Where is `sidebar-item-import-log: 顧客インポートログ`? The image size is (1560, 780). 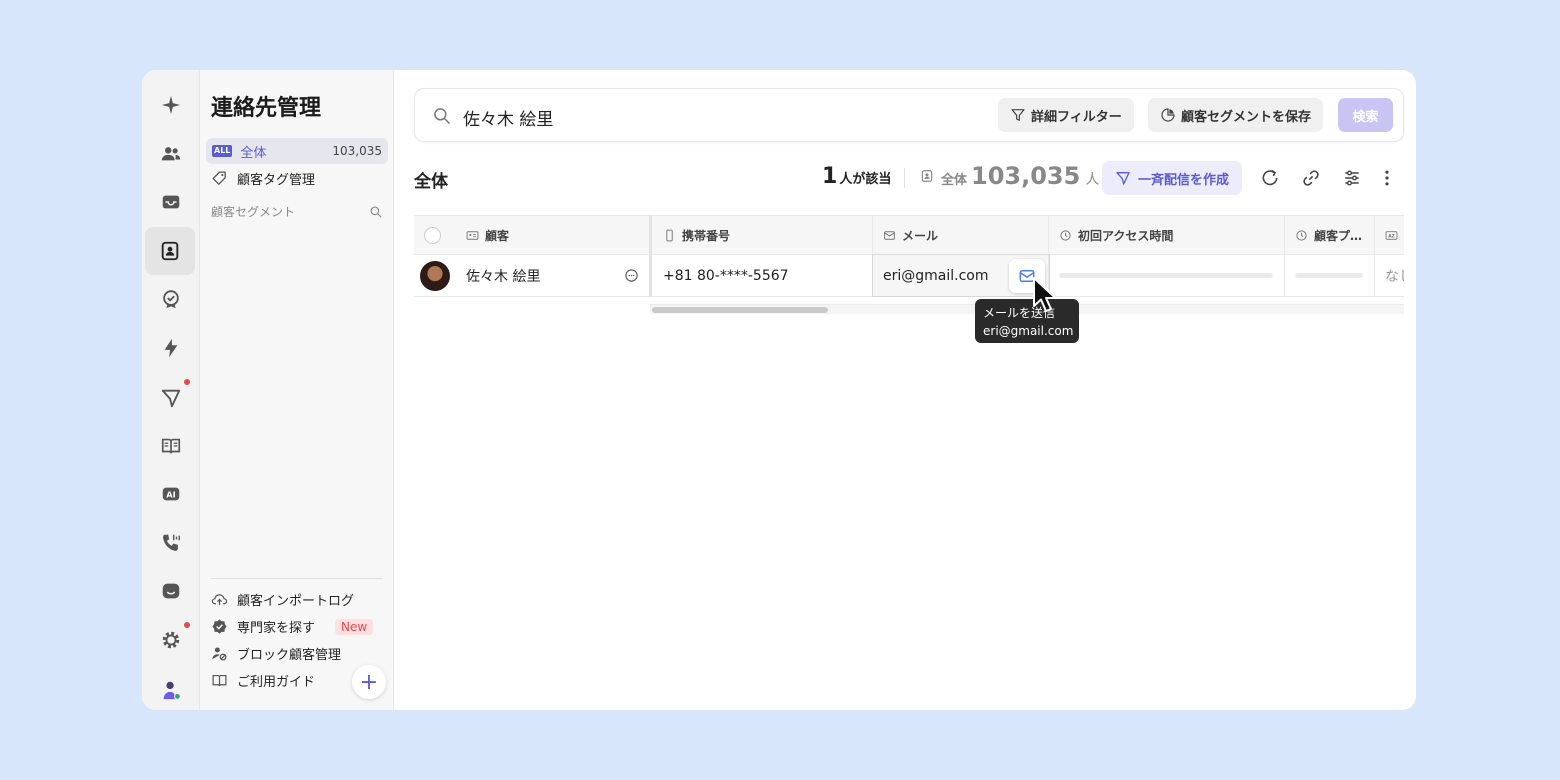
sidebar-item-import-log: 顧客インポートログ is located at coordinates (282, 599).